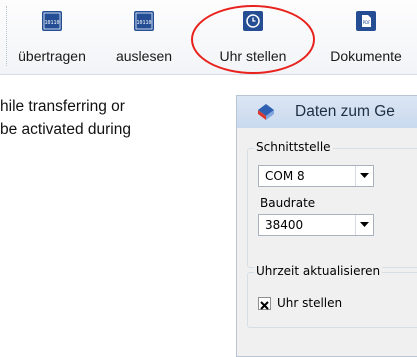 The image size is (417, 357). Describe the element at coordinates (144, 56) in the screenshot. I see `read-out-button-label: auslesen` at that location.